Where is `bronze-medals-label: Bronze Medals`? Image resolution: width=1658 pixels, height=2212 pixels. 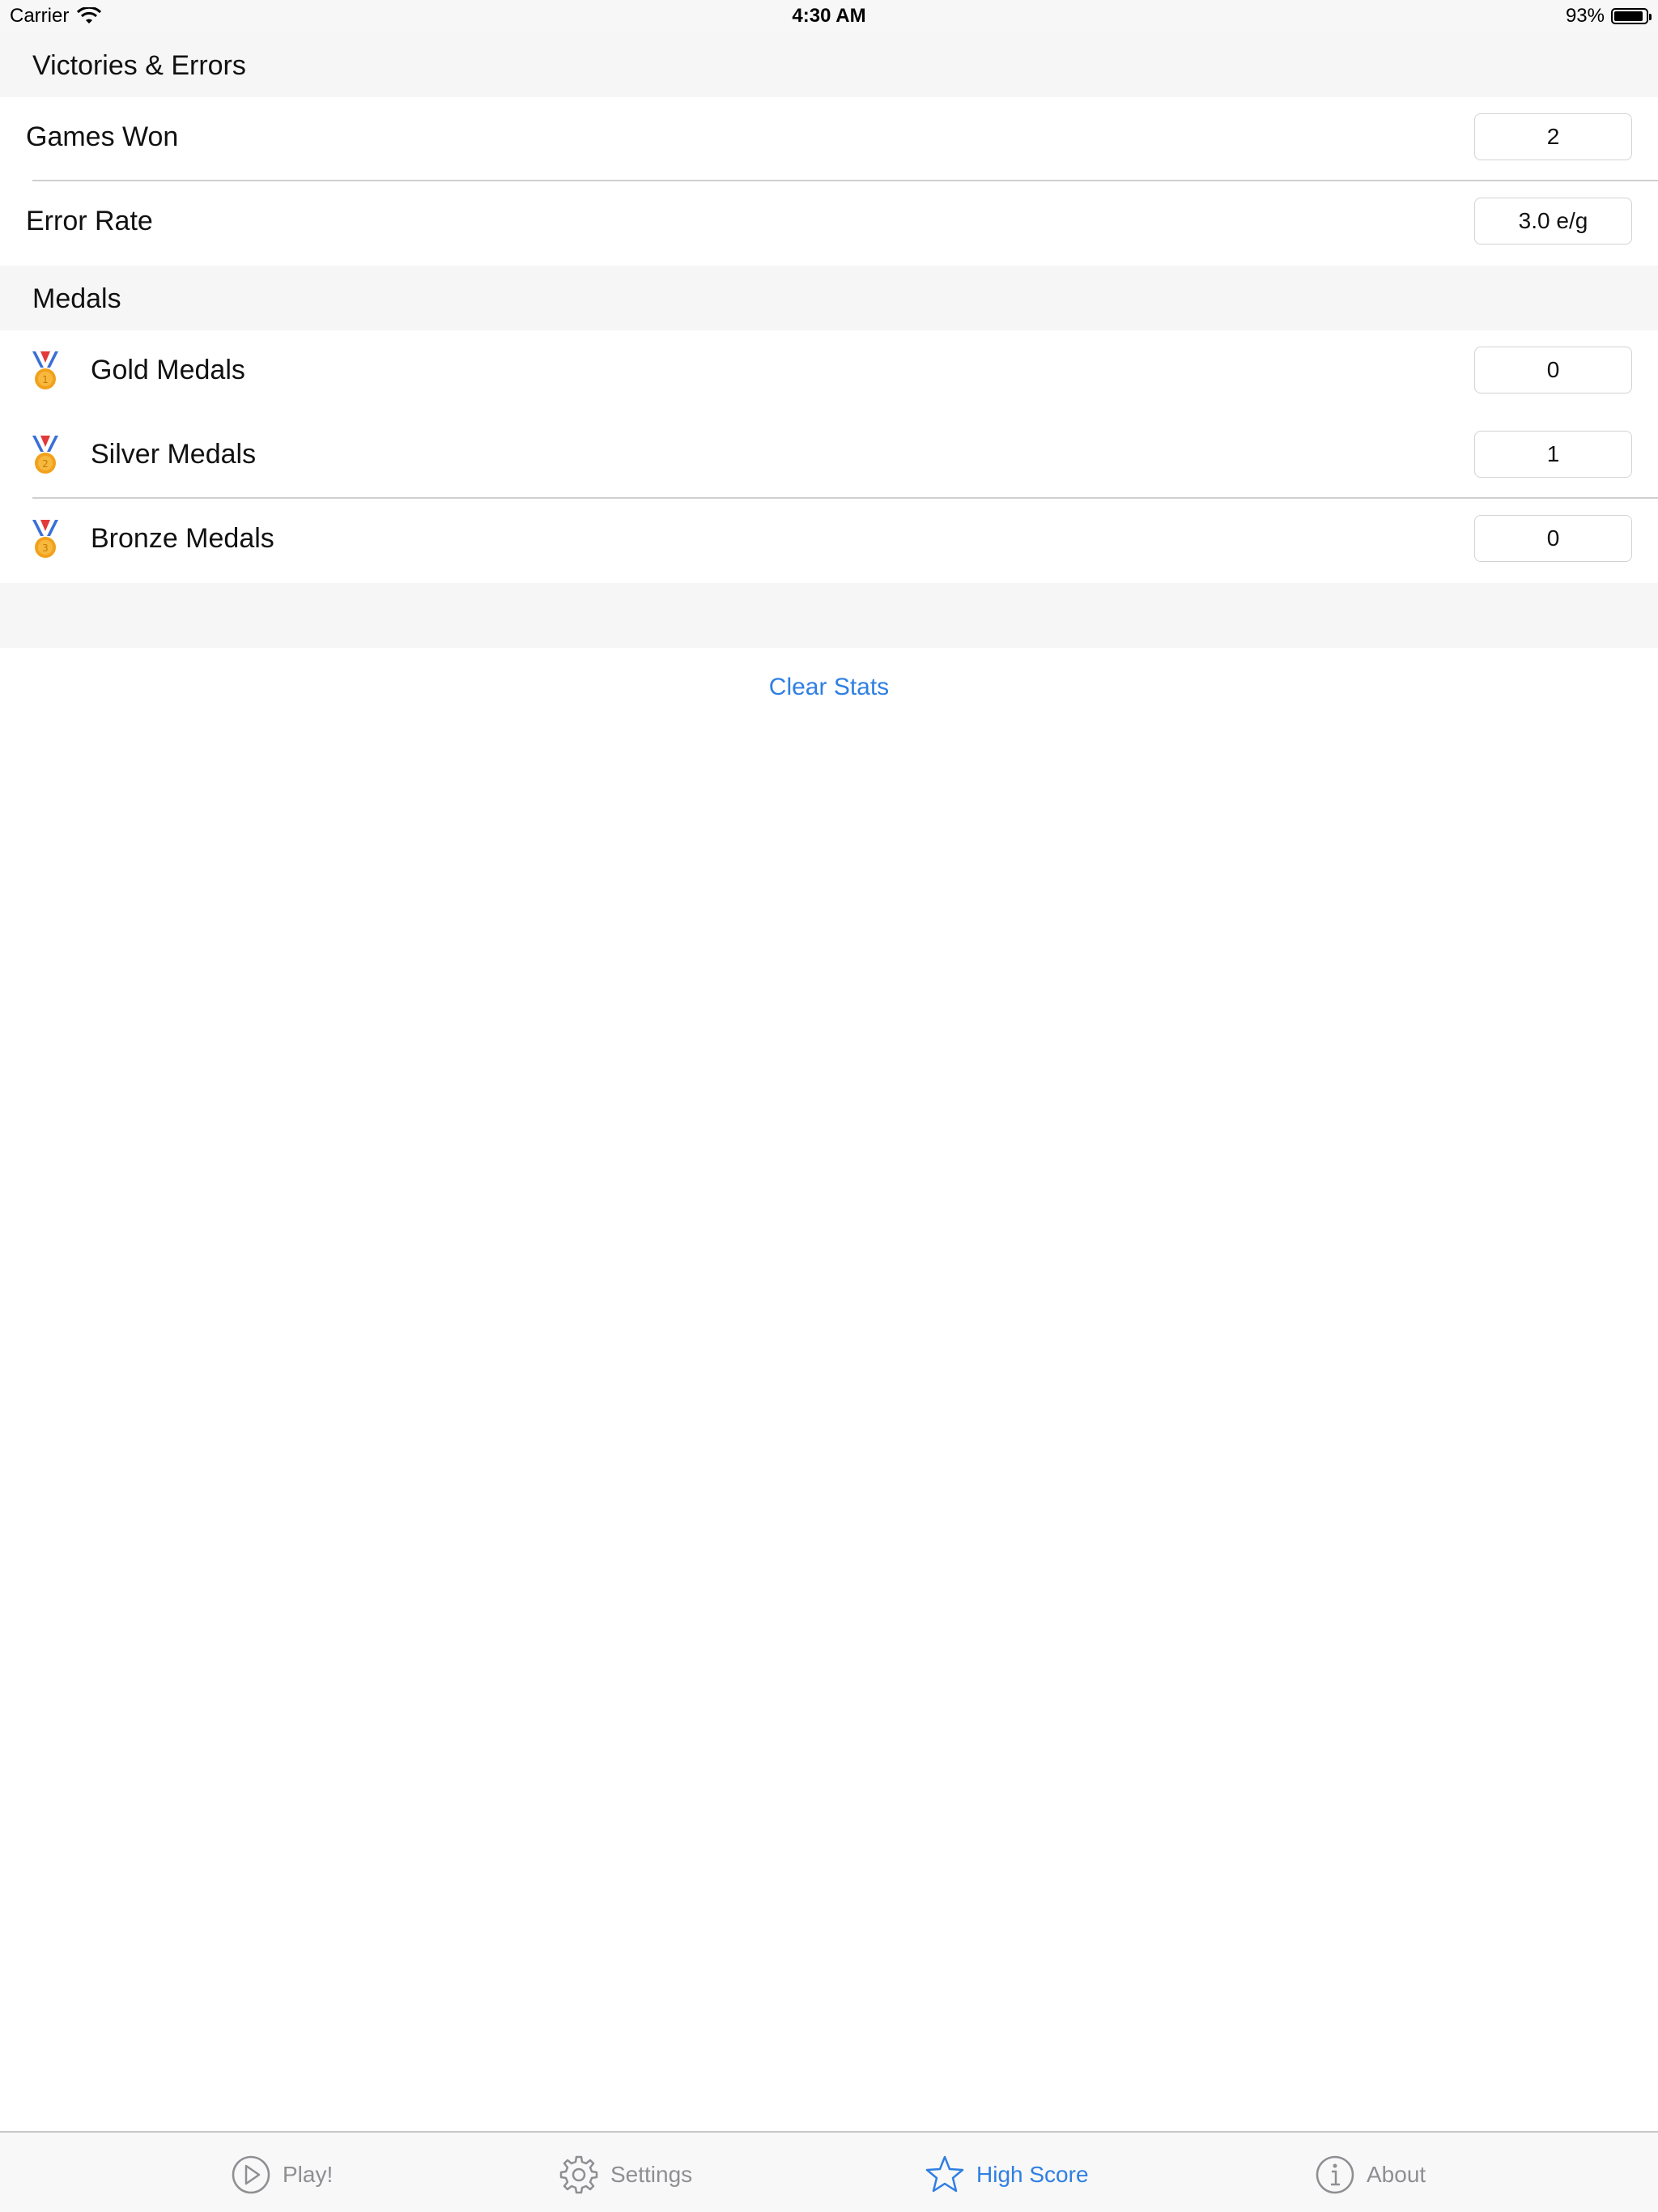 bronze-medals-label: Bronze Medals is located at coordinates (182, 539).